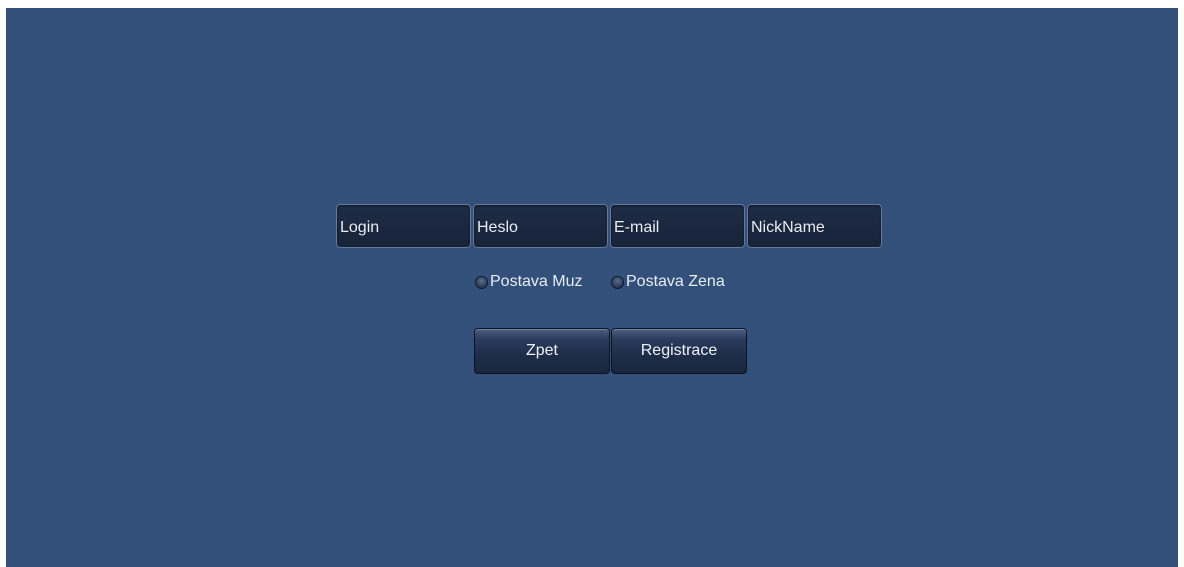  Describe the element at coordinates (679, 351) in the screenshot. I see `register-button: Registrace` at that location.